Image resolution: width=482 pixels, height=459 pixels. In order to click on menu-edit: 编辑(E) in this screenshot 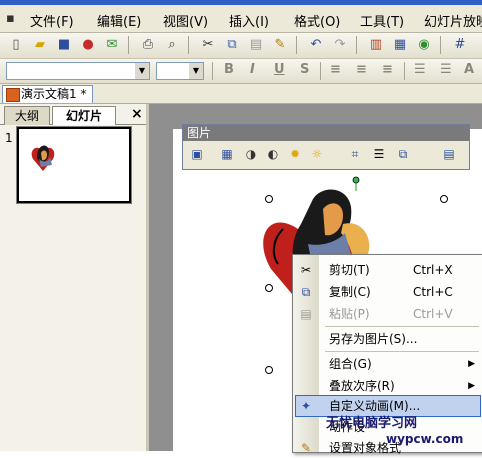, I will do `click(119, 20)`.